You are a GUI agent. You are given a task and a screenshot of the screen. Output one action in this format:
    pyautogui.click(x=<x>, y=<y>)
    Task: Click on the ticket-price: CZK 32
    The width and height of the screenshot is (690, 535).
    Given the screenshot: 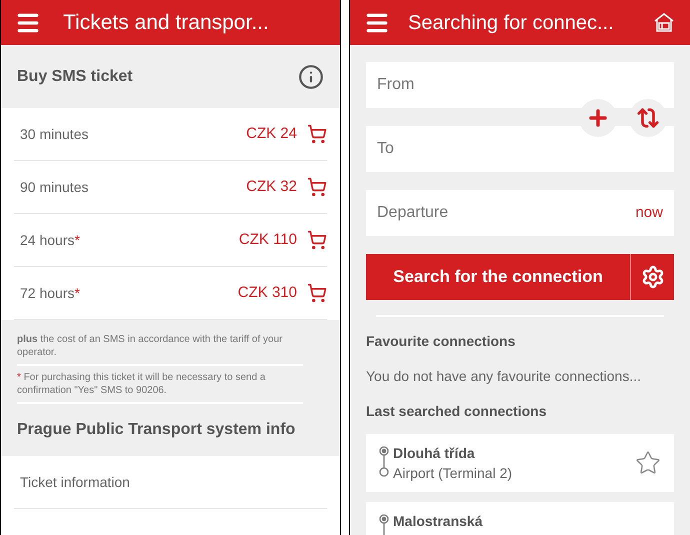 What is the action you would take?
    pyautogui.click(x=271, y=186)
    